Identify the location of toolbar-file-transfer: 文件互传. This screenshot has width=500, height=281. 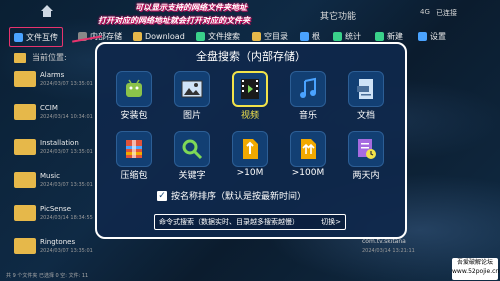
(36, 37).